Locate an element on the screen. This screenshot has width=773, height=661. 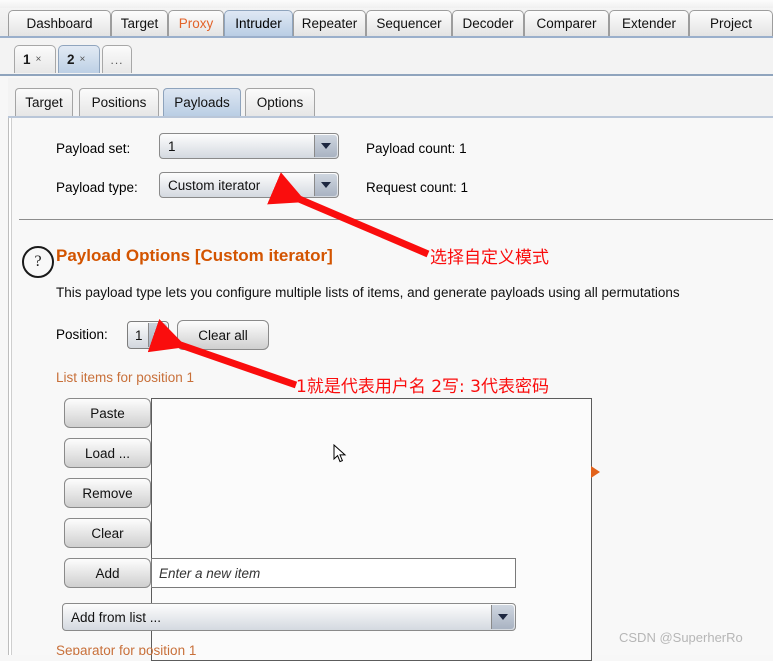
position-combo: 1 is located at coordinates (148, 335).